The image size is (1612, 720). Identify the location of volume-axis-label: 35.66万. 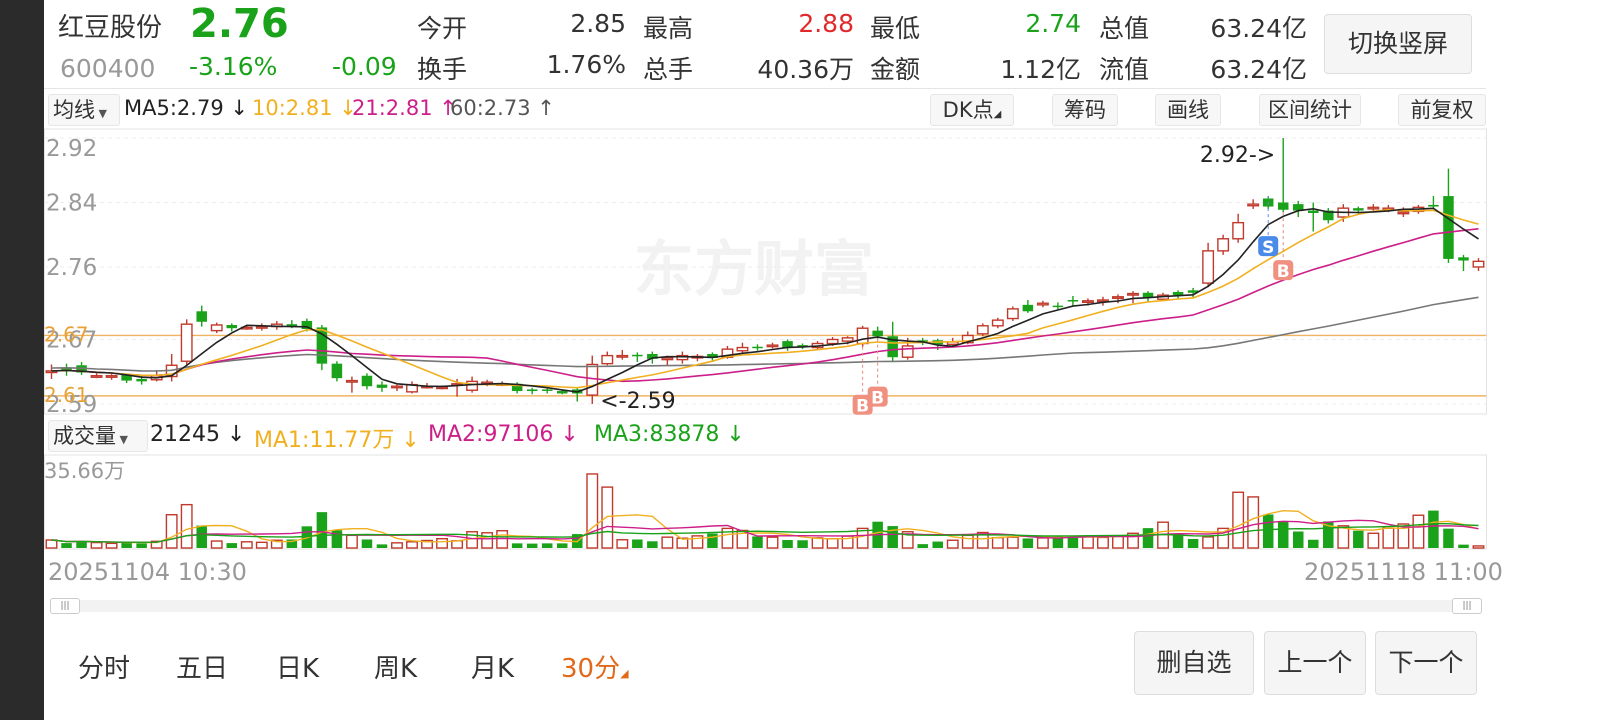
(84, 471).